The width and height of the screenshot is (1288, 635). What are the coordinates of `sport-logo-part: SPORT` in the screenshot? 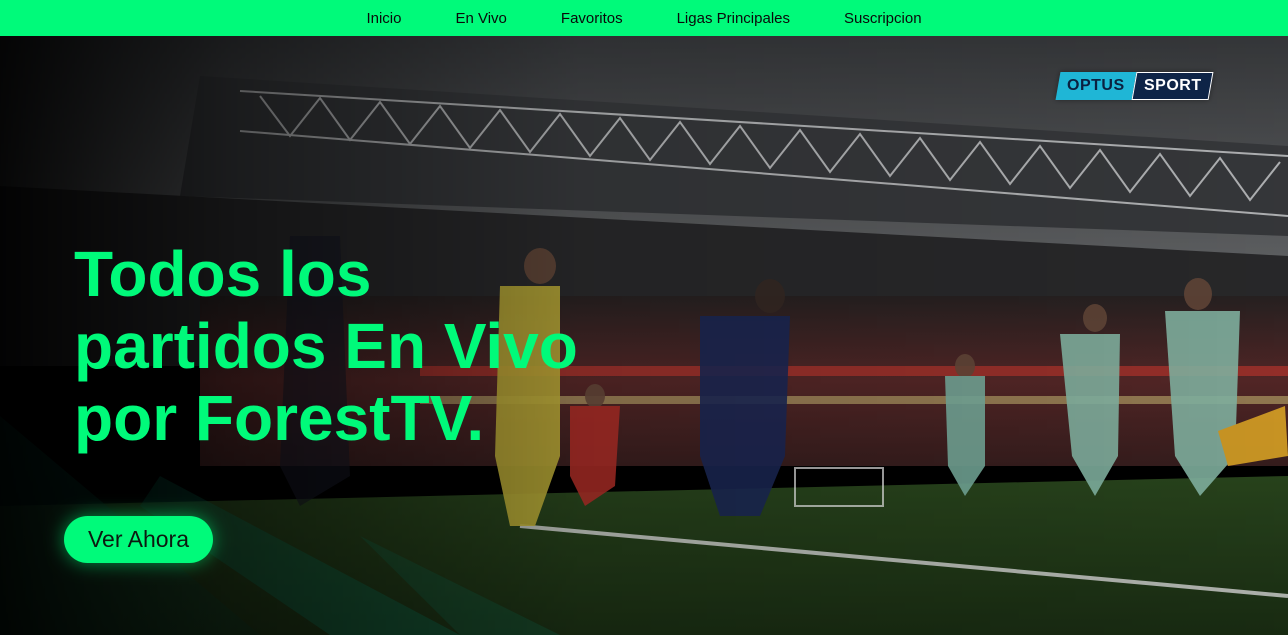 It's located at (1172, 86).